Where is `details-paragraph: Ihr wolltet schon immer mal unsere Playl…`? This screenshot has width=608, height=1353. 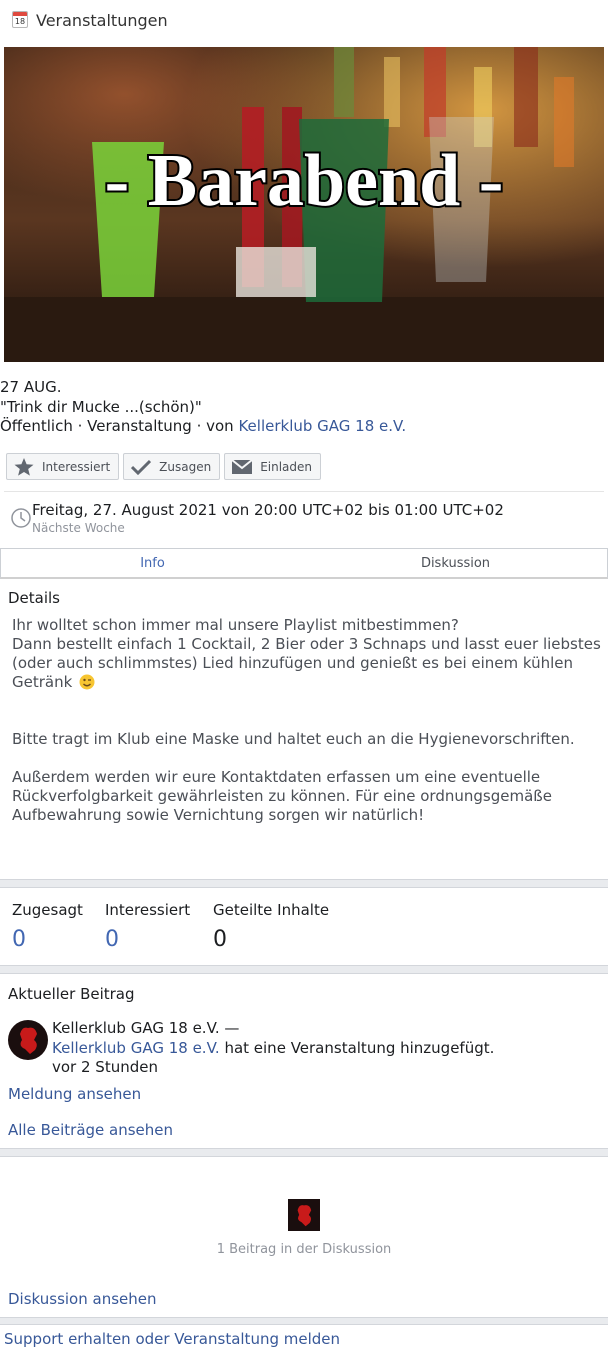
details-paragraph: Ihr wolltet schon immer mal unsere Playl… is located at coordinates (235, 625).